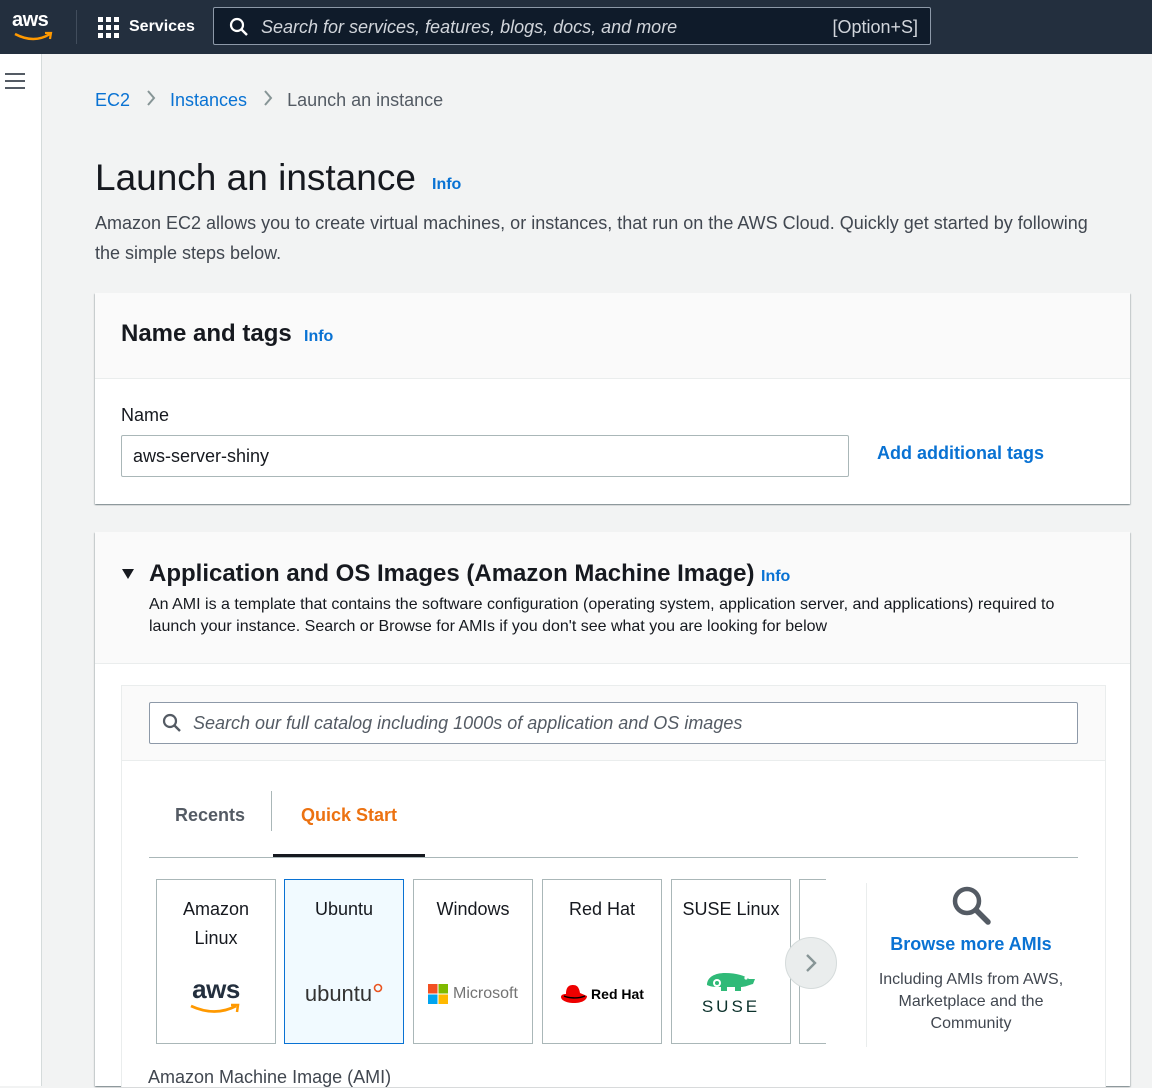 The image size is (1152, 1088). What do you see at coordinates (473, 909) in the screenshot?
I see `tile-name: Windows` at bounding box center [473, 909].